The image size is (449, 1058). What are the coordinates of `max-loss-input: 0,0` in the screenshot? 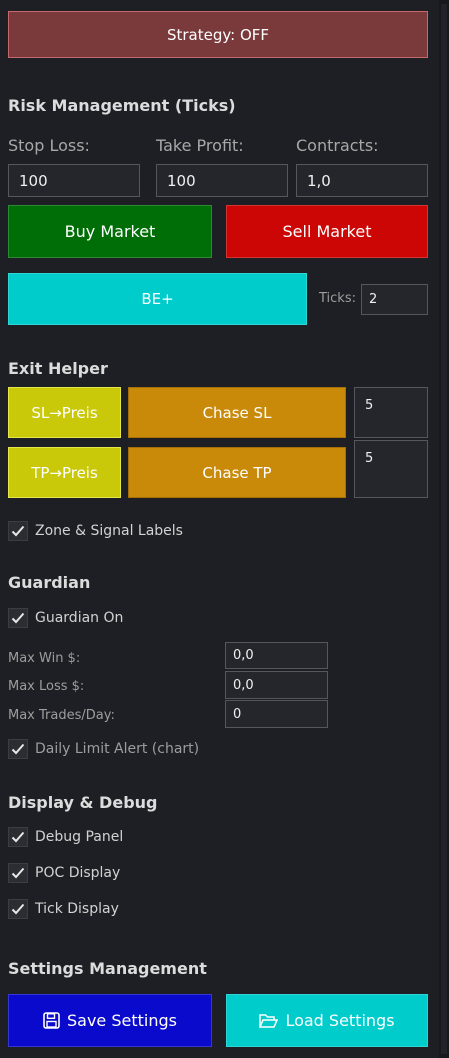 It's located at (276, 685).